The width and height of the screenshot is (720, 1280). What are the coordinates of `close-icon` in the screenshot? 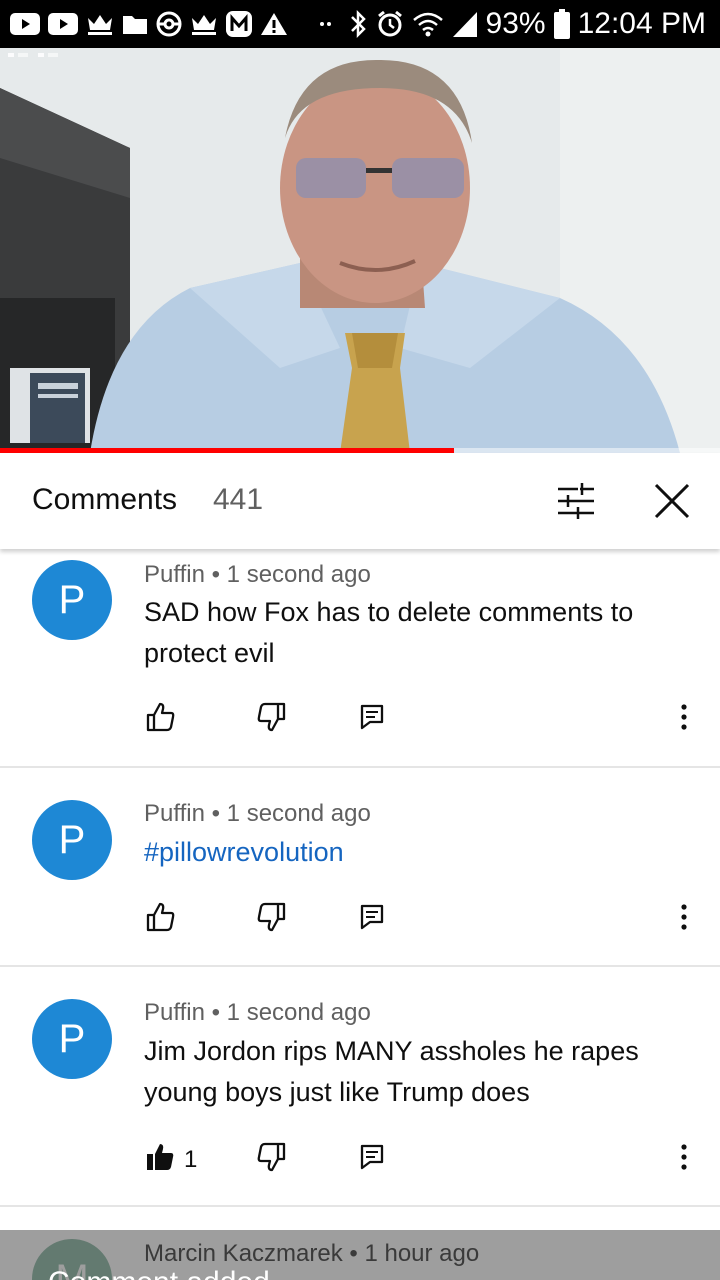 It's located at (672, 501).